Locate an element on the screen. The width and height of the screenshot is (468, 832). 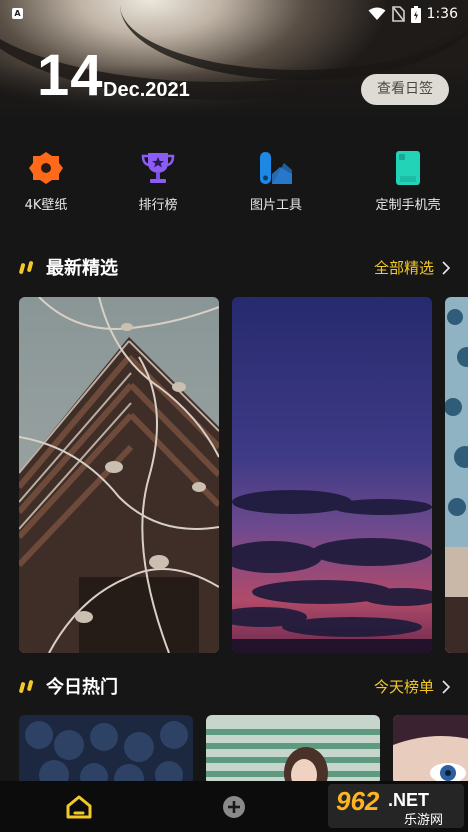
hexagon-flower-icon is located at coordinates (46, 168).